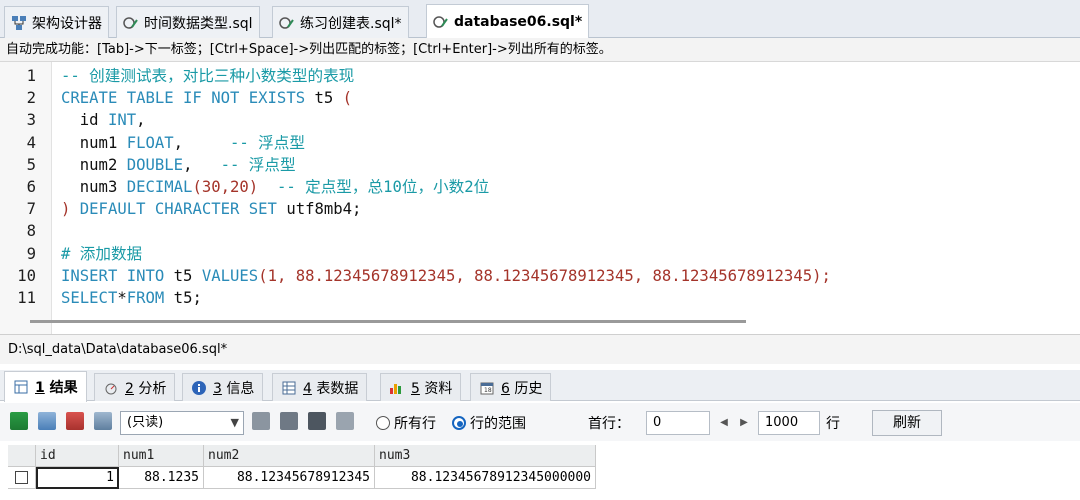 This screenshot has height=500, width=1080. Describe the element at coordinates (135, 387) in the screenshot. I see `tab-profile: 2 分析` at that location.